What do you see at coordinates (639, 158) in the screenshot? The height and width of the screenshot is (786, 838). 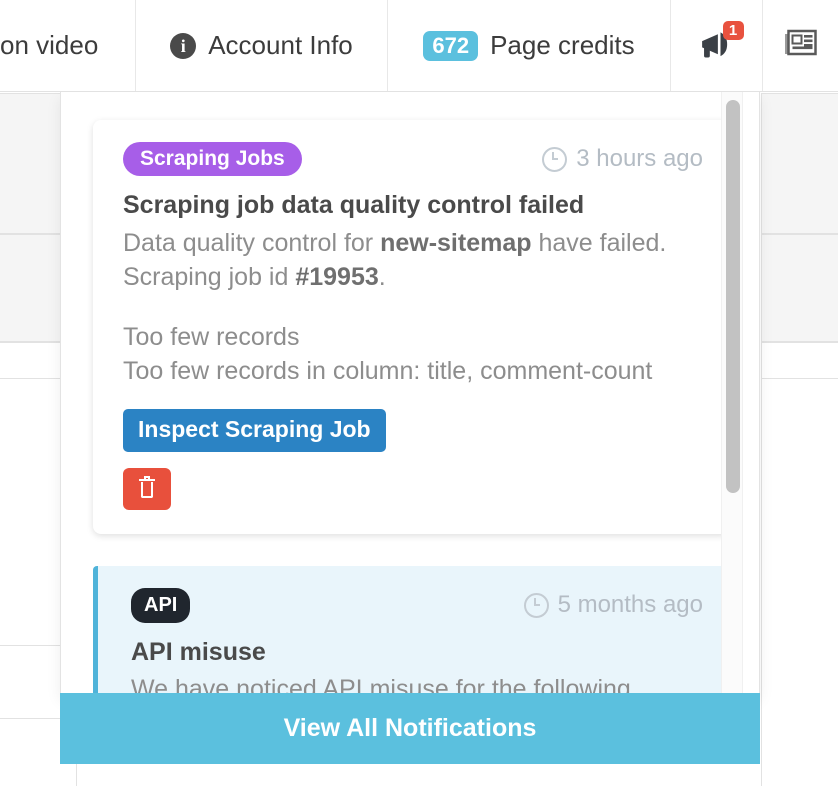 I see `notification-timestamp-label: 3 hours ago` at bounding box center [639, 158].